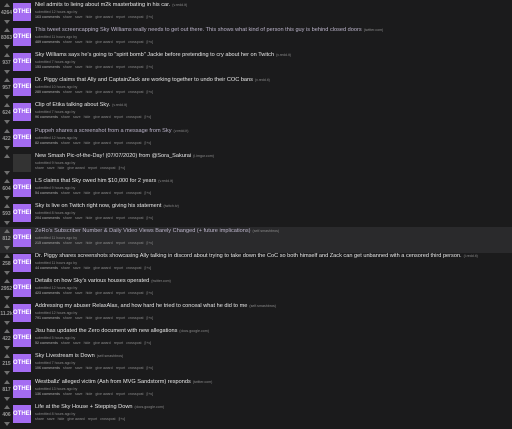 This screenshot has width=512, height=429. What do you see at coordinates (471, 256) in the screenshot?
I see `post-domain: (i.redd.it)` at bounding box center [471, 256].